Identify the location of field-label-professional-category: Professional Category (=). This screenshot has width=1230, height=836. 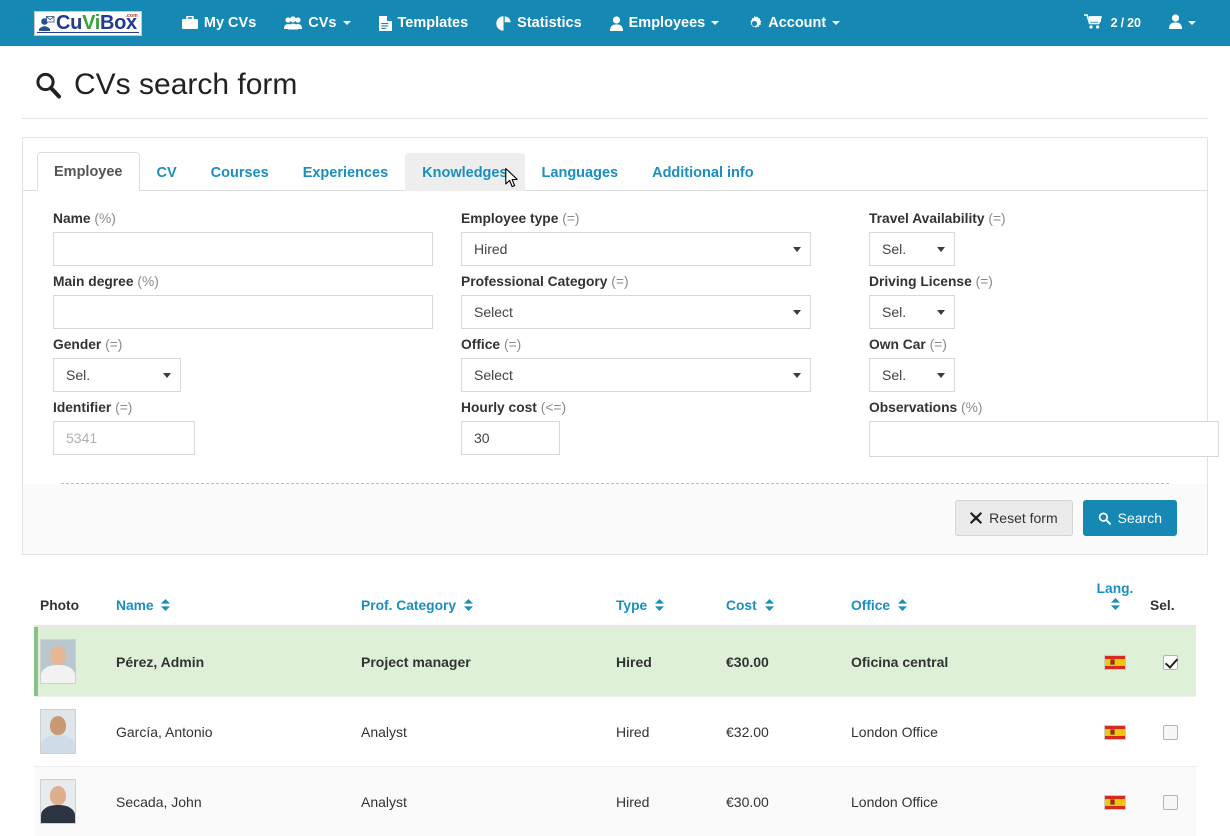
(651, 281).